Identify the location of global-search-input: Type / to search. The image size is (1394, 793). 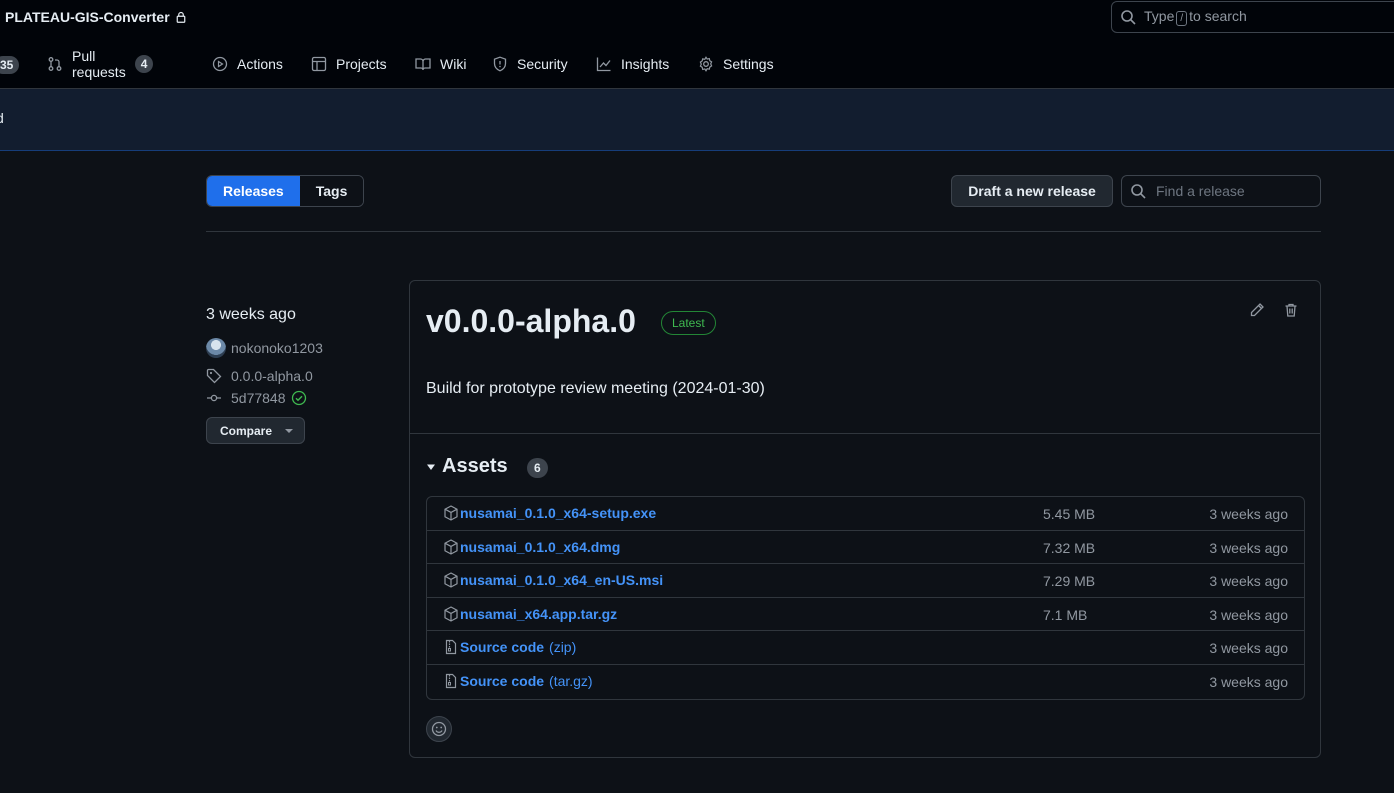
(1252, 17).